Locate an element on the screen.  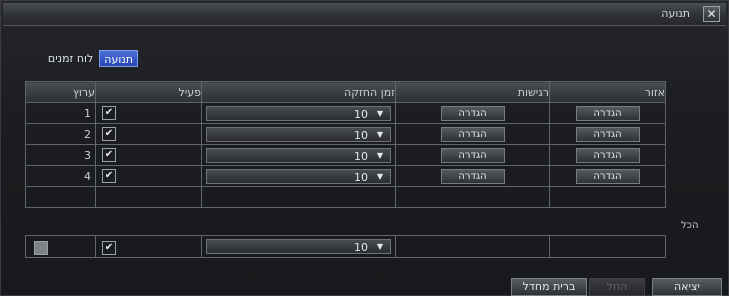
all-channels-row: ✔ 10 ▼ is located at coordinates (345, 246).